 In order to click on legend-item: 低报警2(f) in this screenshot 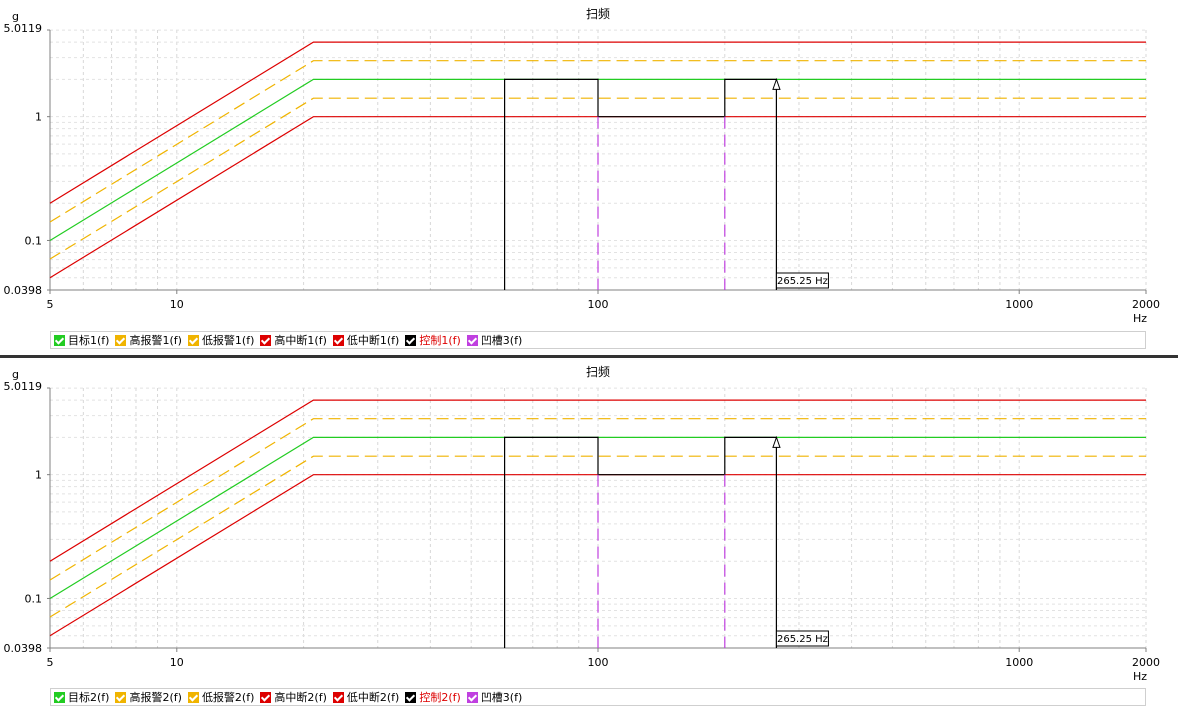, I will do `click(221, 697)`.